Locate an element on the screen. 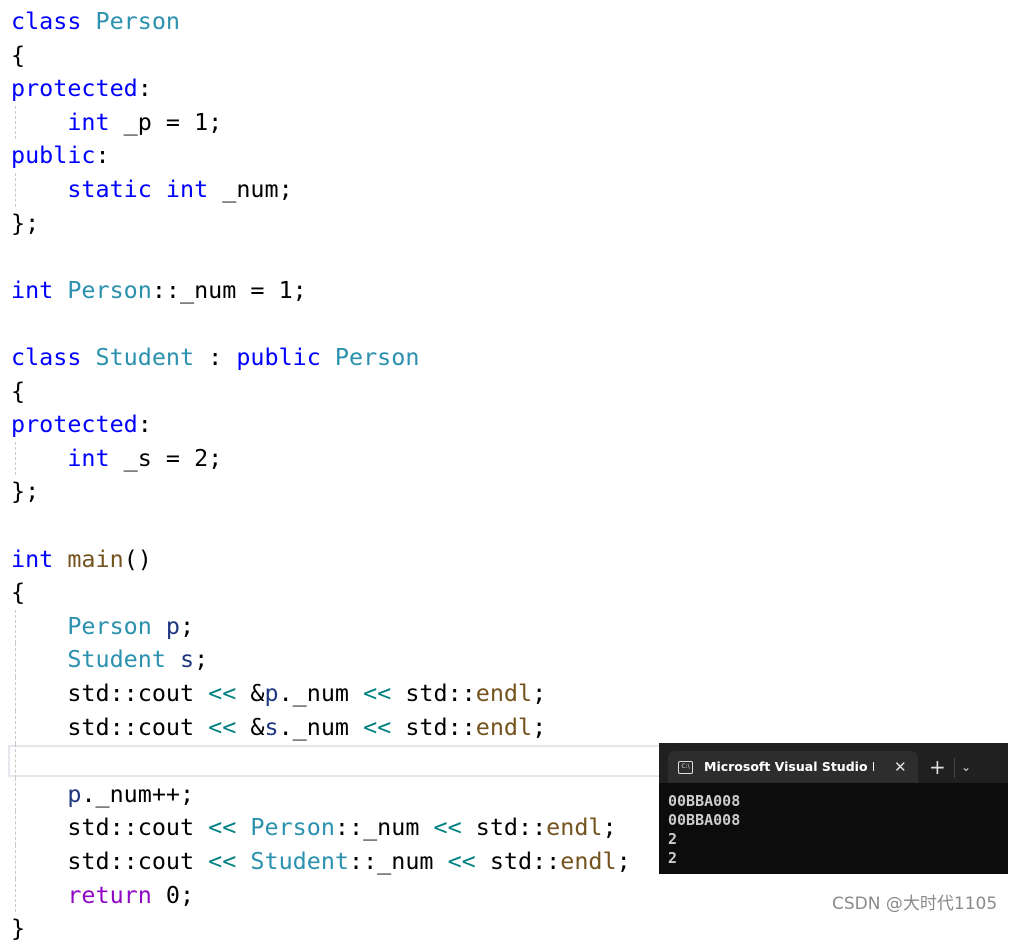  code-line: int Person::_num = 1; is located at coordinates (159, 291).